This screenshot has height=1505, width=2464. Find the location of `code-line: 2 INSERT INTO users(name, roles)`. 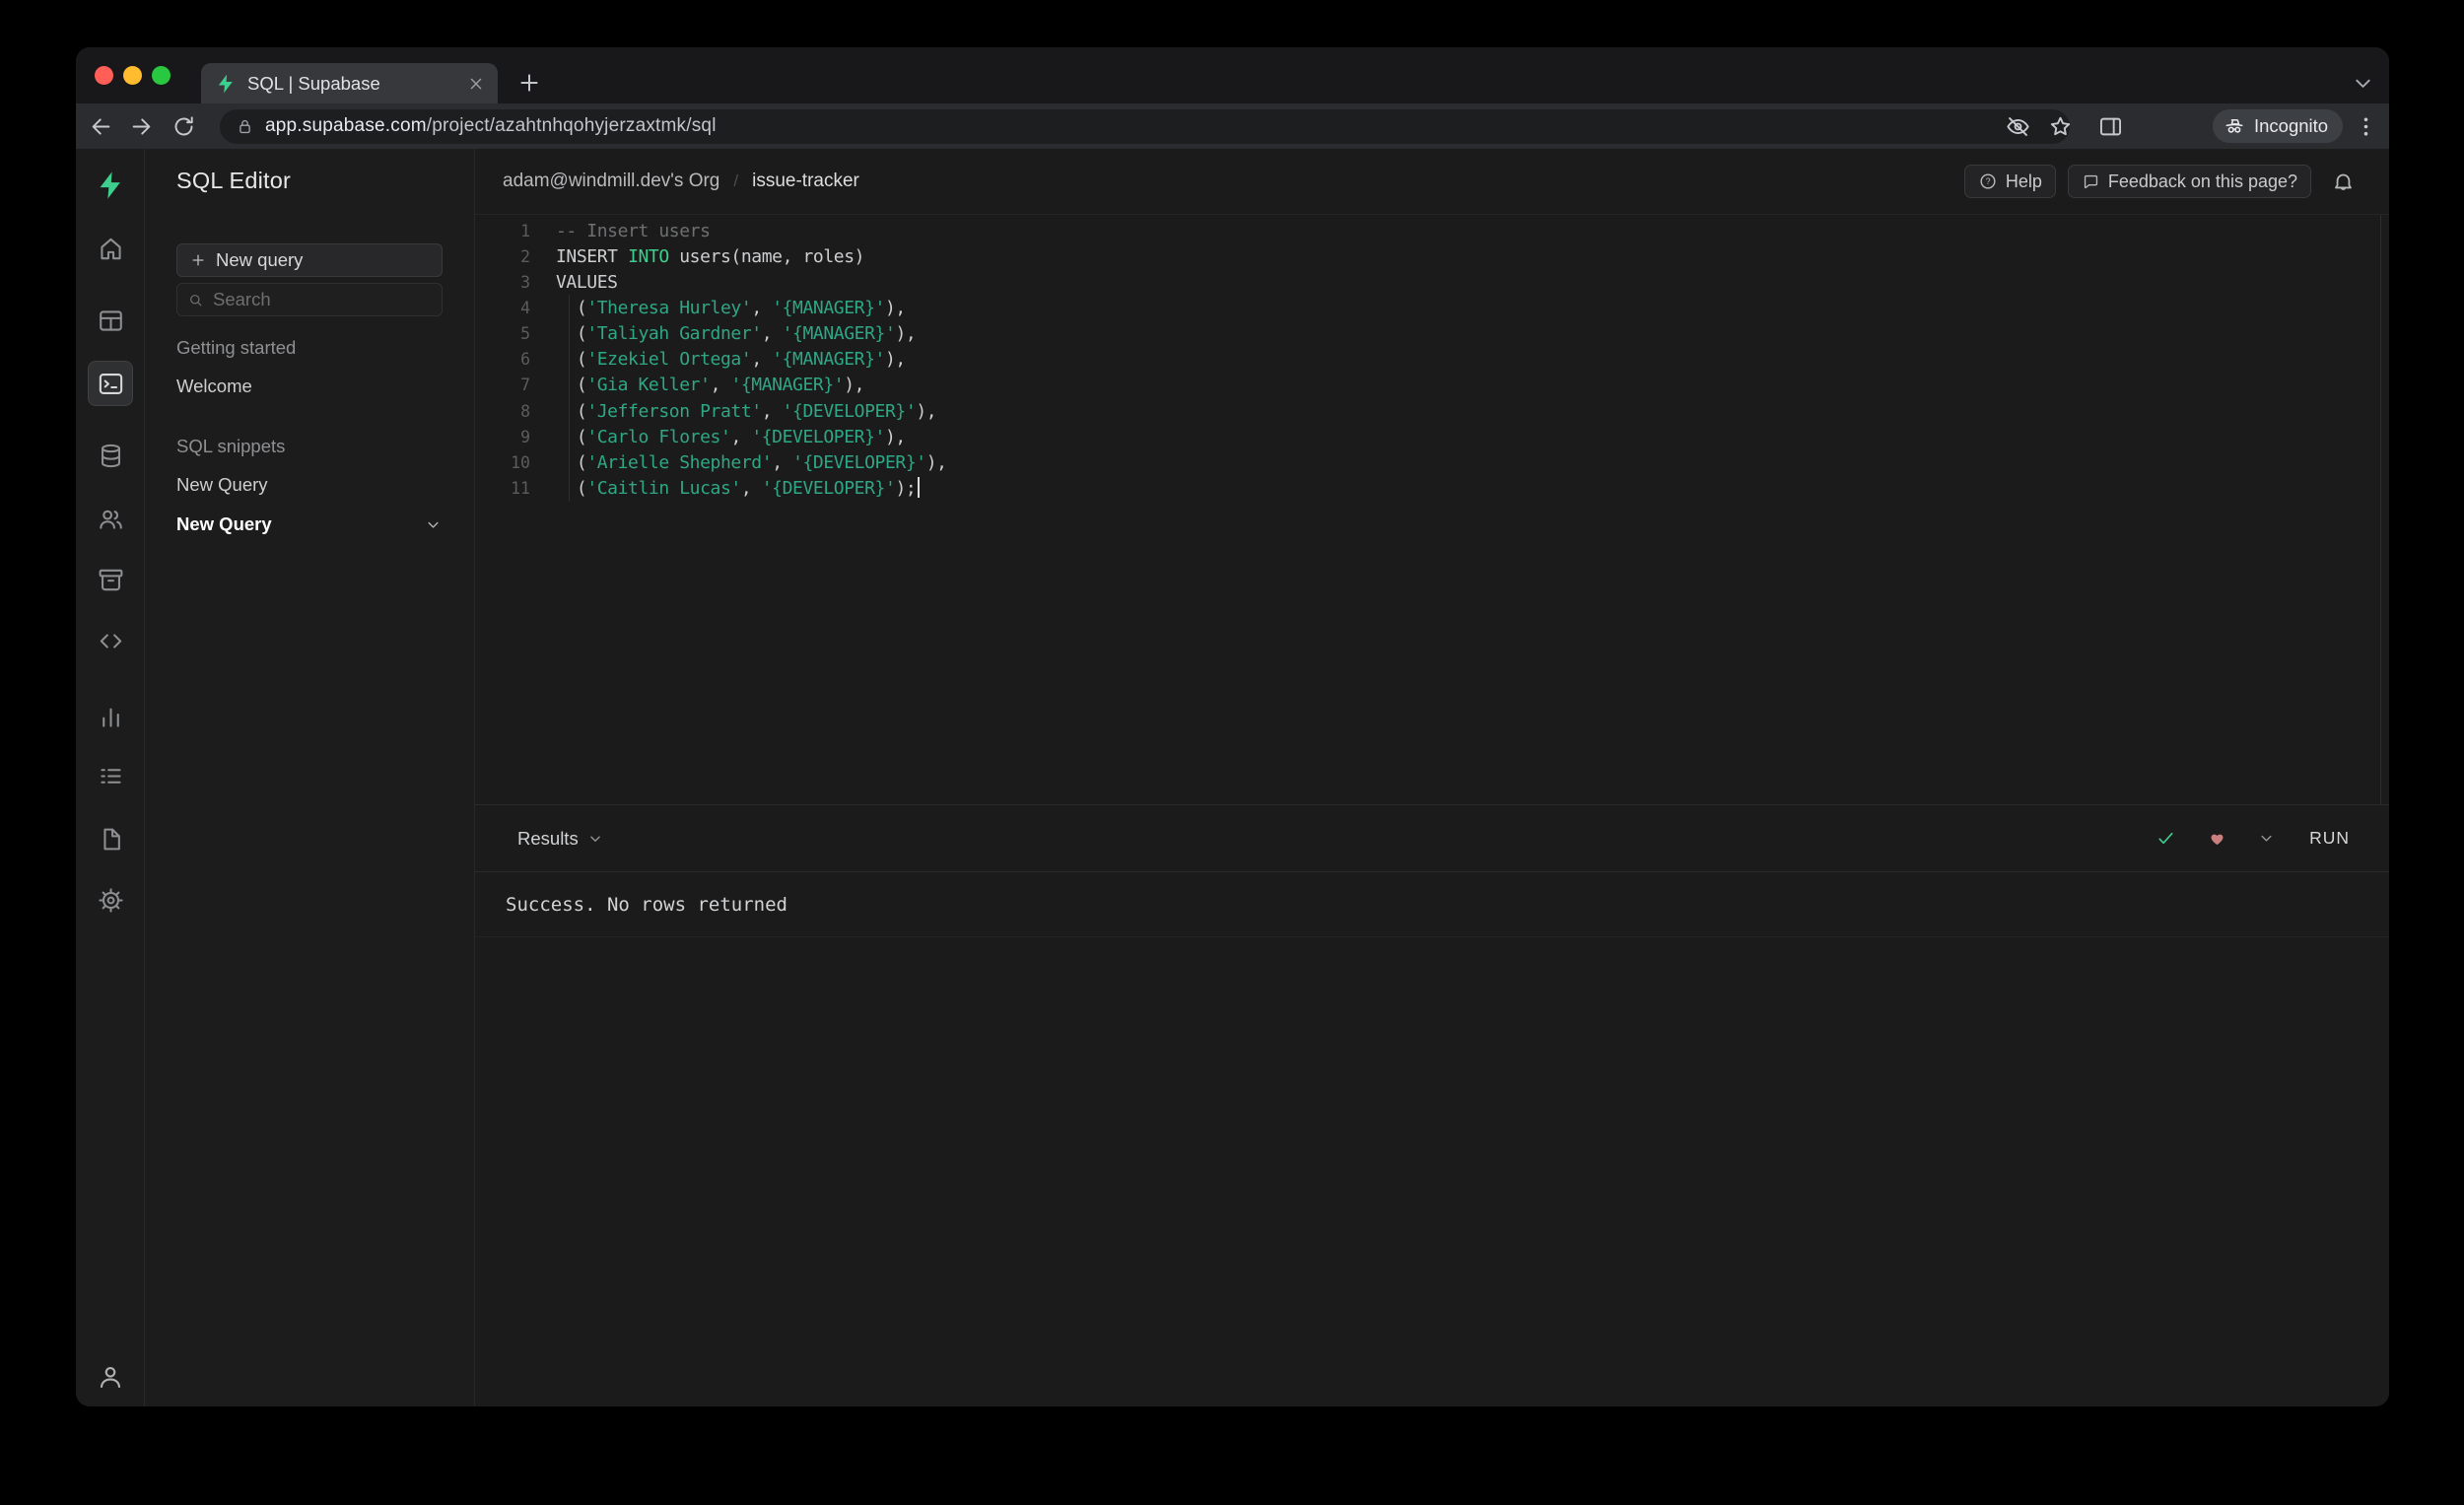

code-line: 2 INSERT INTO users(name, roles) is located at coordinates (1432, 256).